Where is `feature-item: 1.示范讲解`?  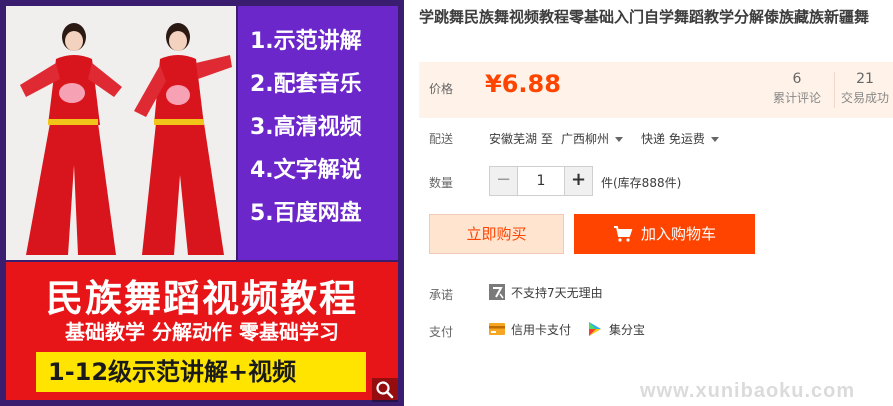 feature-item: 1.示范讲解 is located at coordinates (306, 41).